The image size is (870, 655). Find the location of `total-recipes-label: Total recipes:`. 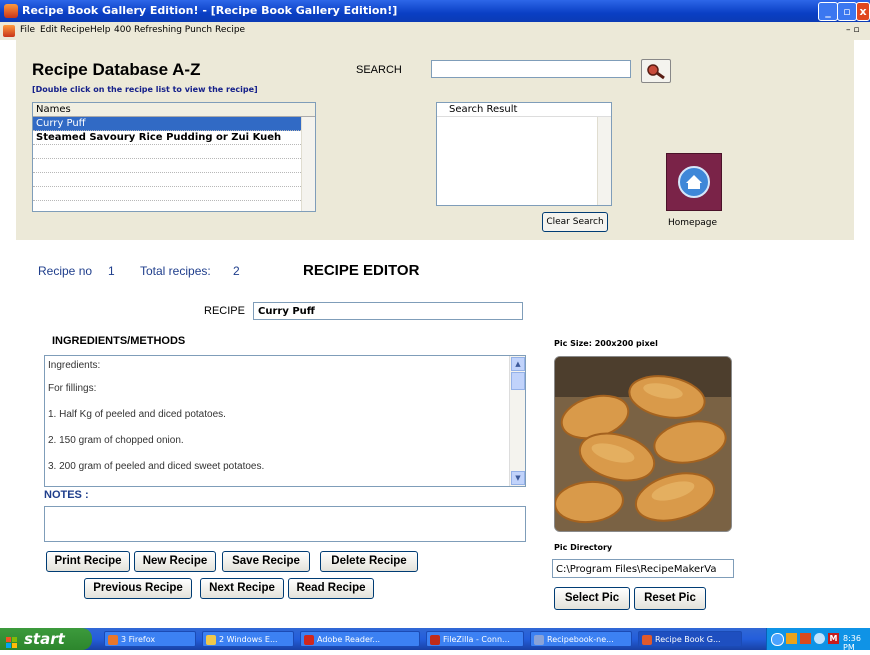

total-recipes-label: Total recipes: is located at coordinates (175, 271).